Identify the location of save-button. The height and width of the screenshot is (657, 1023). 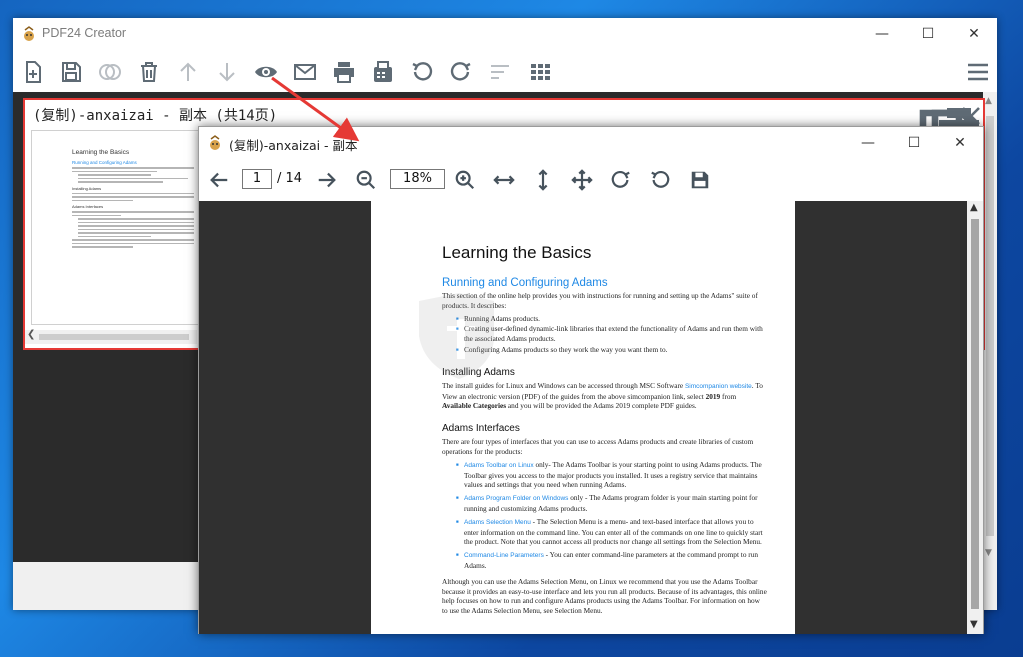
(71, 72).